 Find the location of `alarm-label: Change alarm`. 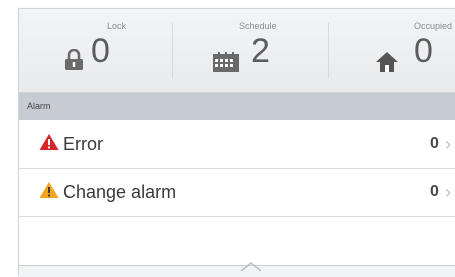

alarm-label: Change alarm is located at coordinates (120, 192).